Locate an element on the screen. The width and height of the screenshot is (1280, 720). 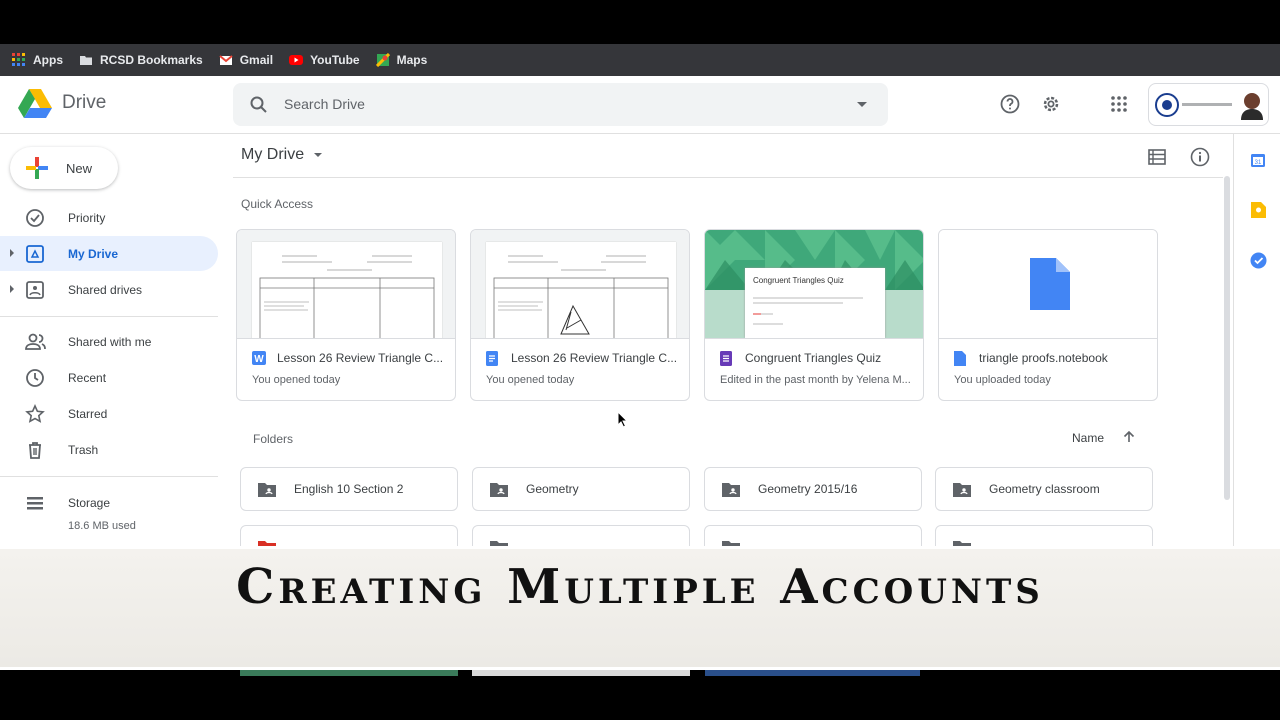
svg-text: 31 is located at coordinates (1258, 163).